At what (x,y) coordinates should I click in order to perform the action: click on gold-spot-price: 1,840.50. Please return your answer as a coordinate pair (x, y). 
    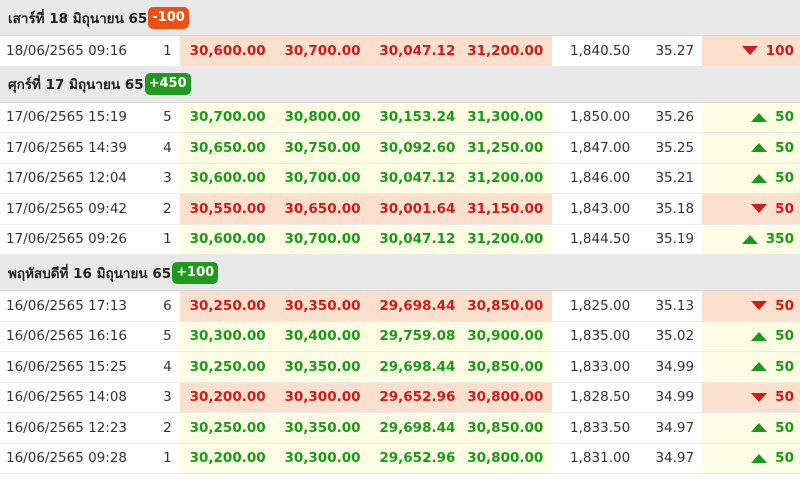
    Looking at the image, I should click on (600, 50).